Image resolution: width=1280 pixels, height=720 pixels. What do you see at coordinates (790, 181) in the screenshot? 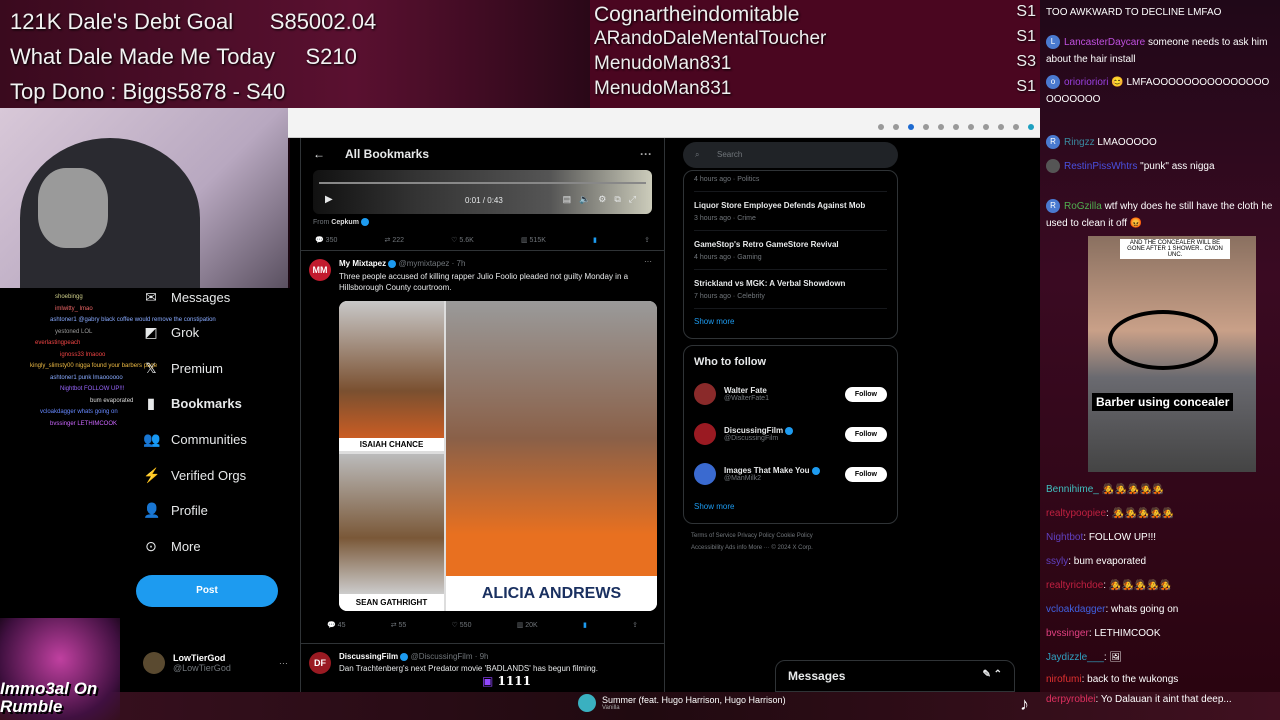
I see `trend-item: 4 hours ago · Politics` at bounding box center [790, 181].